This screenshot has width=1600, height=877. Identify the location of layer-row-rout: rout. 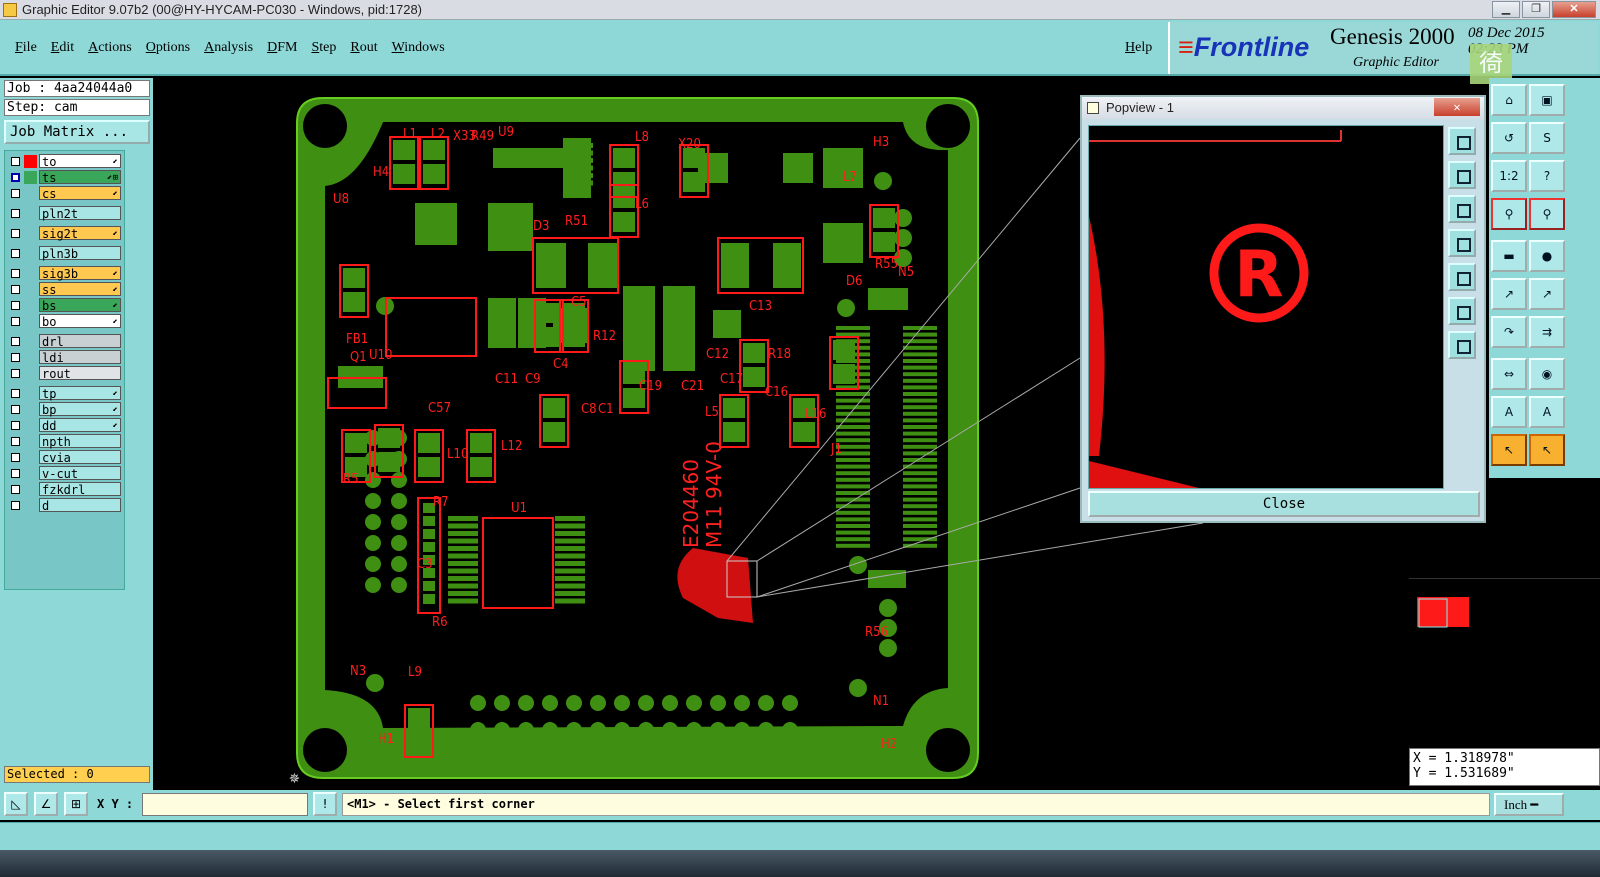
(64, 373).